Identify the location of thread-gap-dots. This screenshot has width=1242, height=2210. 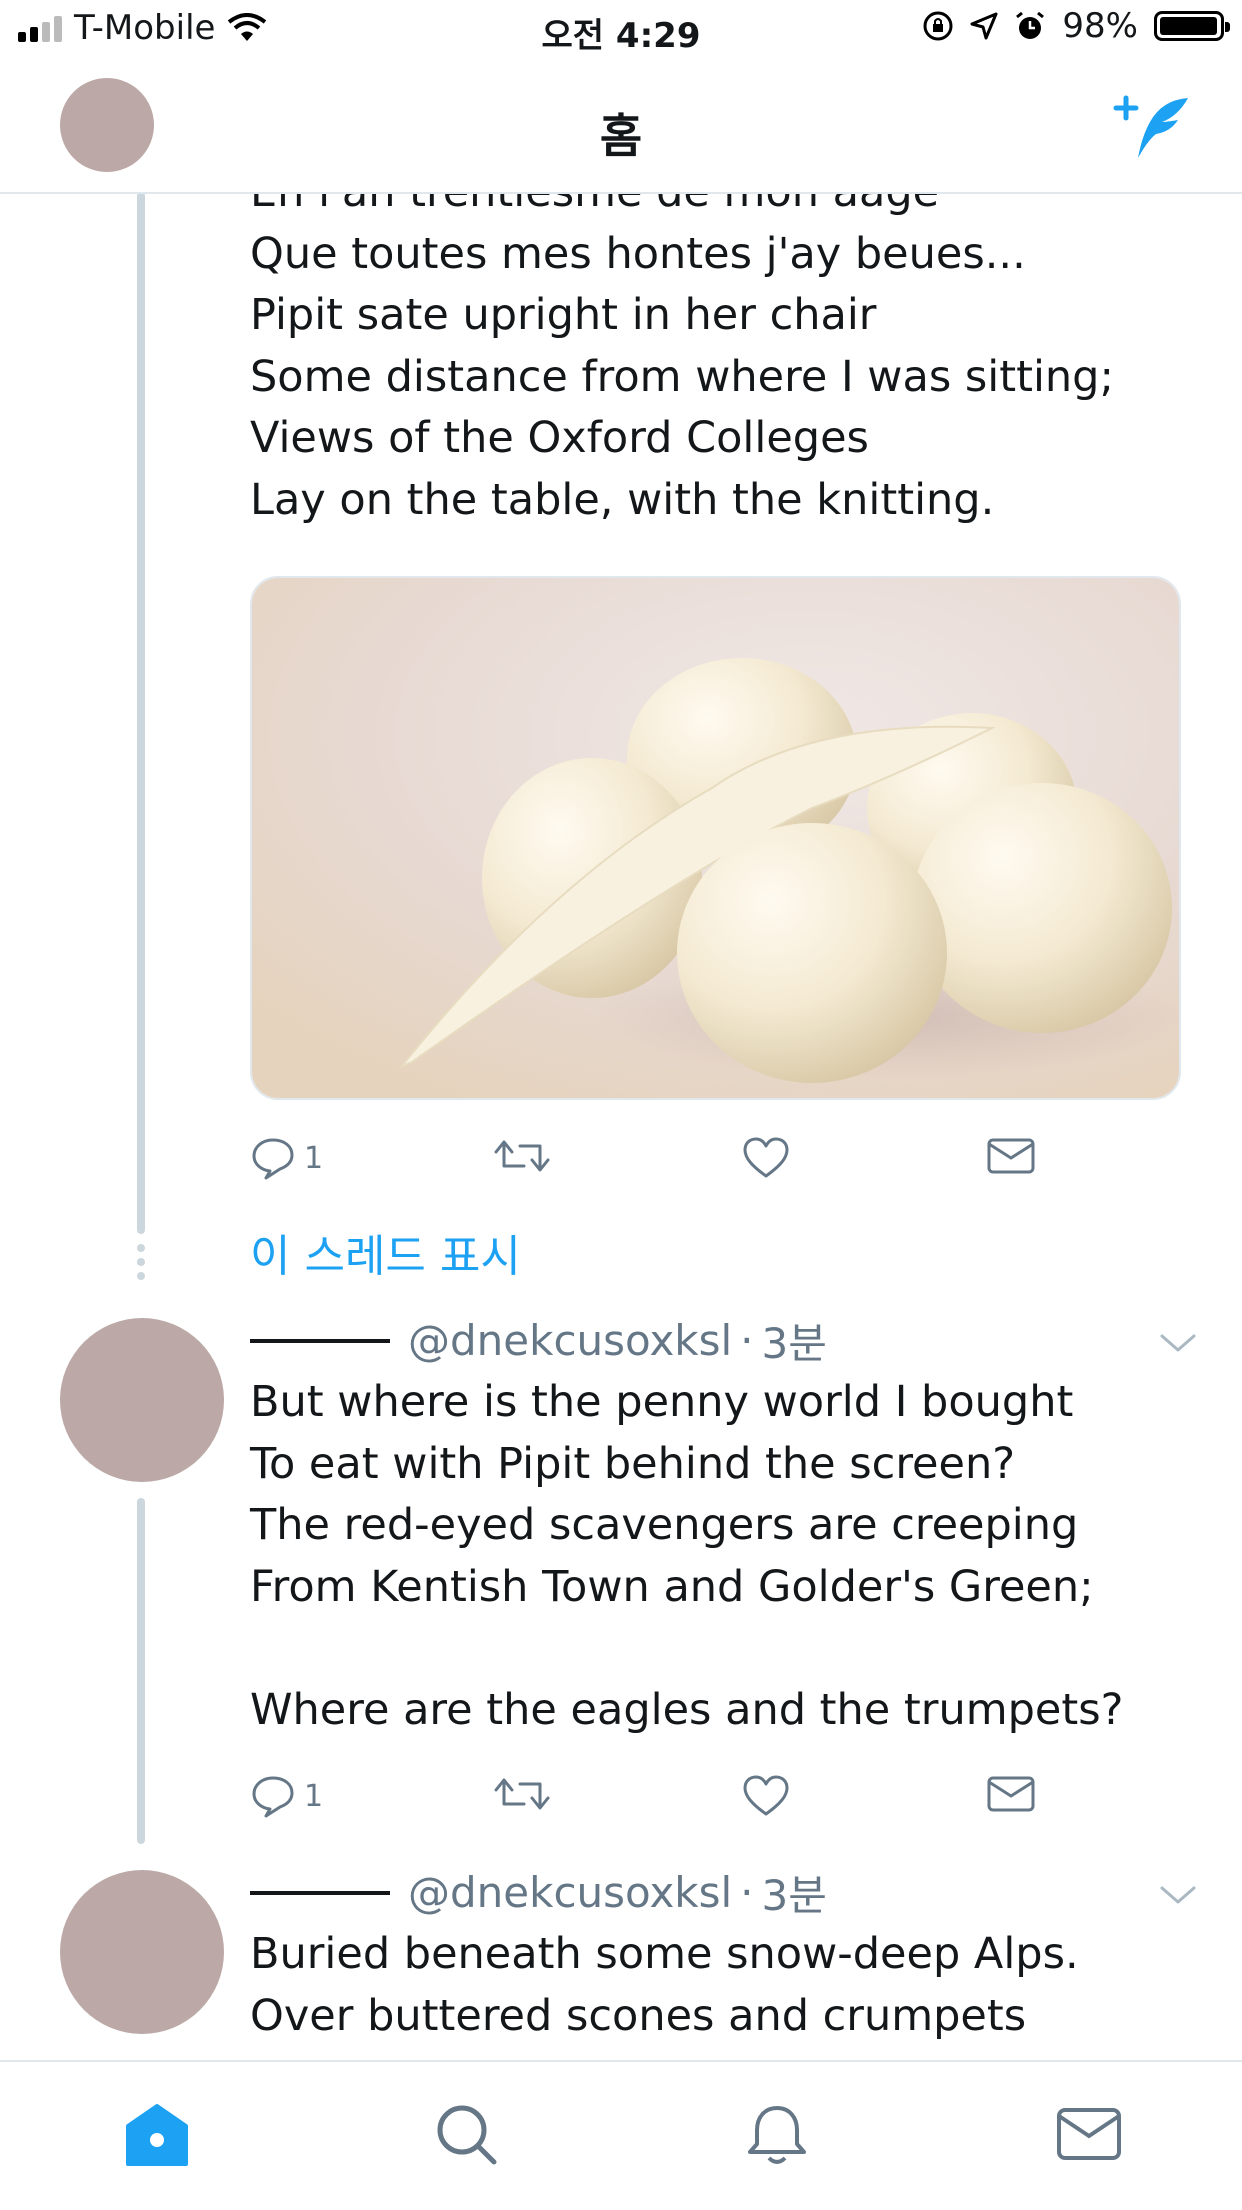
(141, 1265).